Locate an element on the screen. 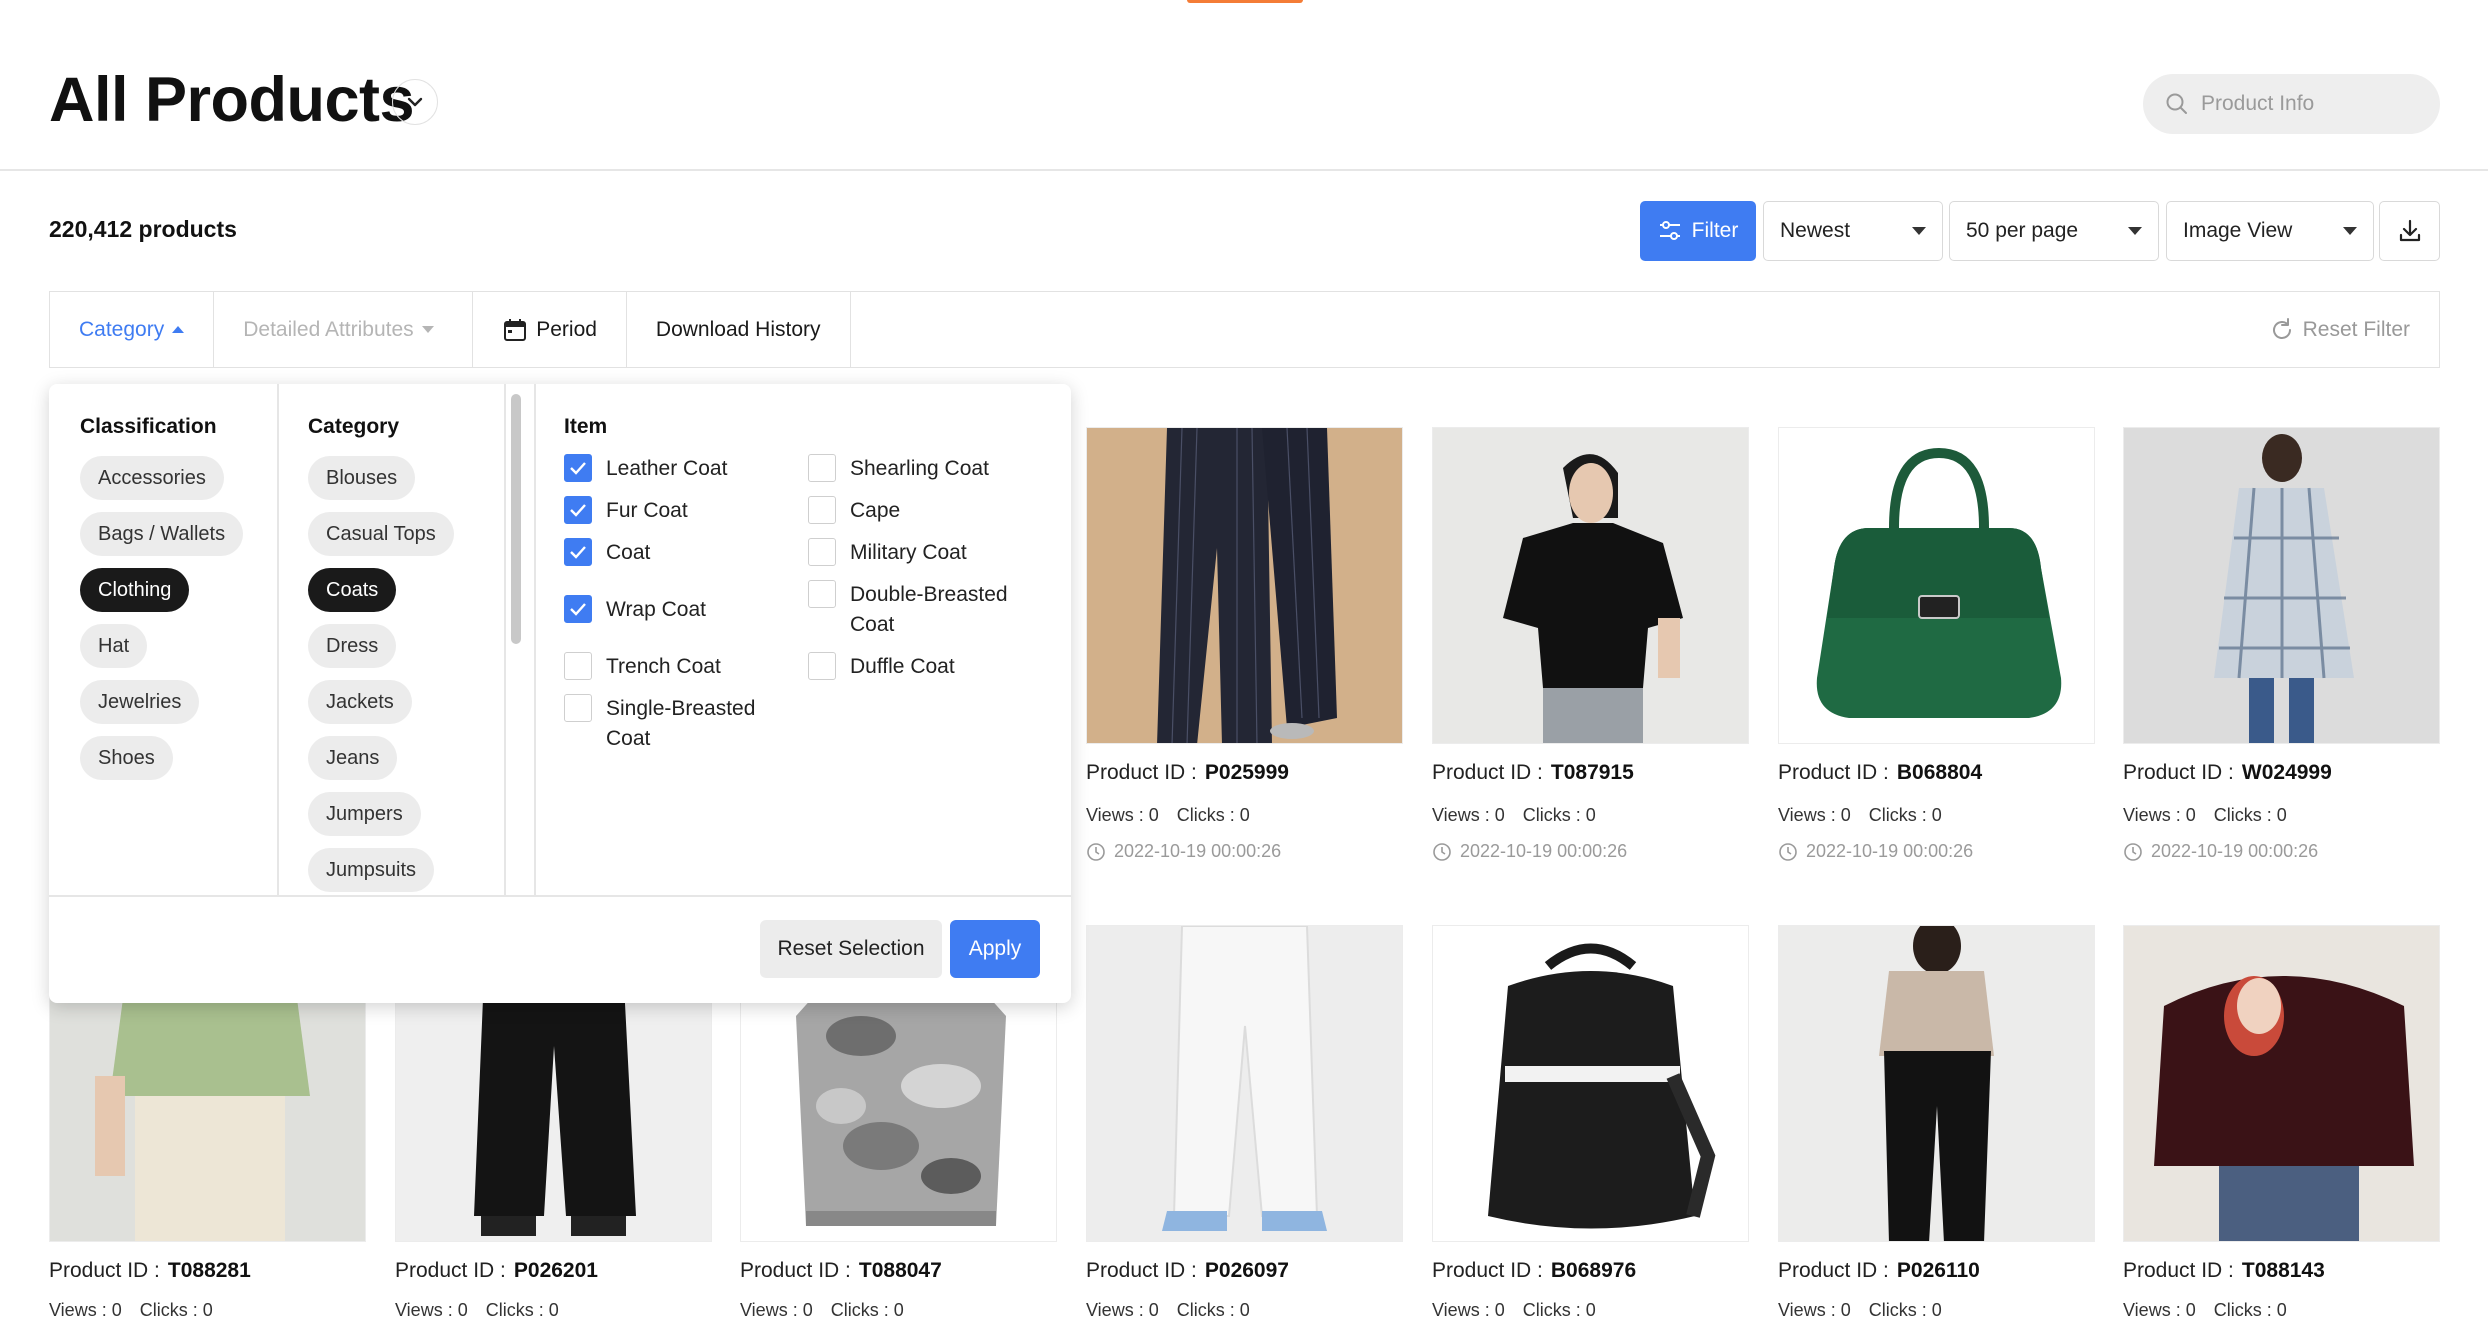 Image resolution: width=2488 pixels, height=1328 pixels. clicks-count: Clicks : 0 is located at coordinates (1559, 815).